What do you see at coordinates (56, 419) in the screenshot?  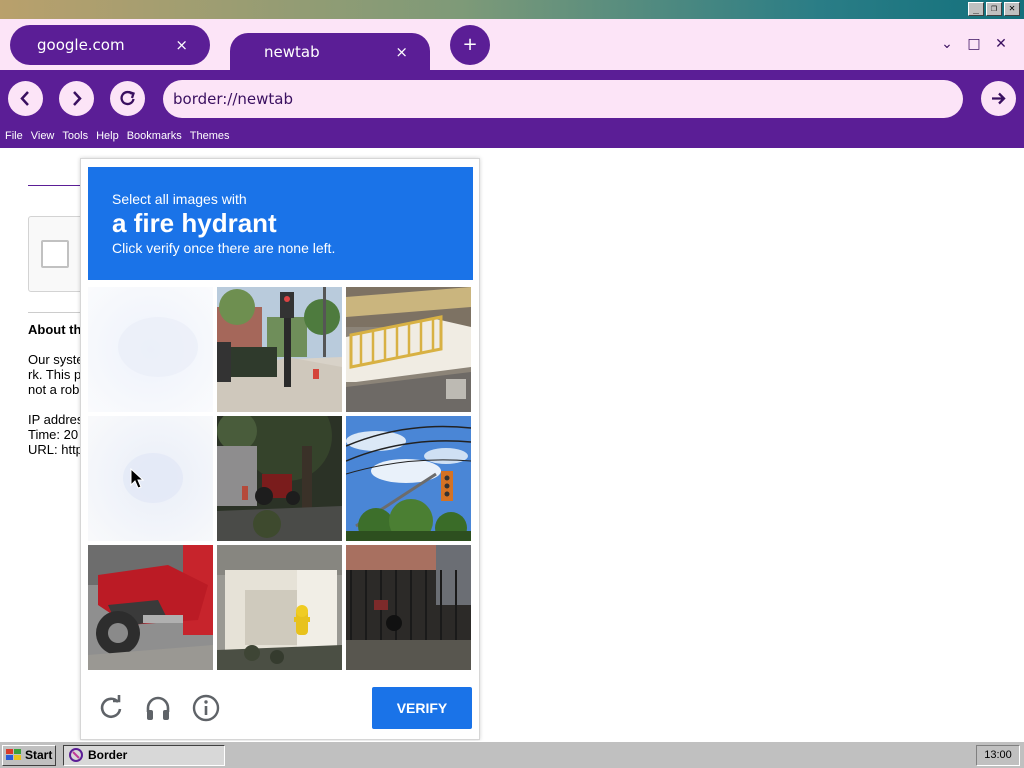 I see `ip-address-line: IP addres` at bounding box center [56, 419].